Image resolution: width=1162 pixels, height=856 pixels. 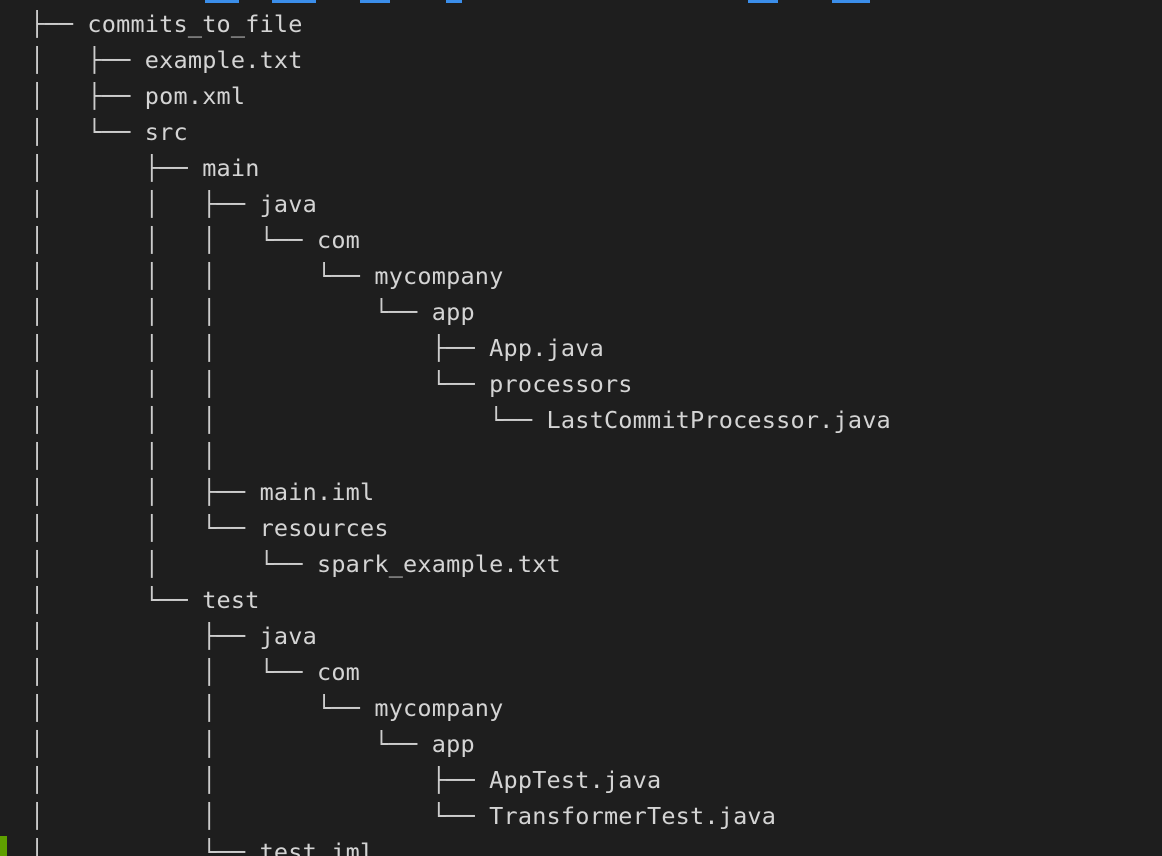 What do you see at coordinates (438, 564) in the screenshot?
I see `tree-entry-name: spark_example.txt` at bounding box center [438, 564].